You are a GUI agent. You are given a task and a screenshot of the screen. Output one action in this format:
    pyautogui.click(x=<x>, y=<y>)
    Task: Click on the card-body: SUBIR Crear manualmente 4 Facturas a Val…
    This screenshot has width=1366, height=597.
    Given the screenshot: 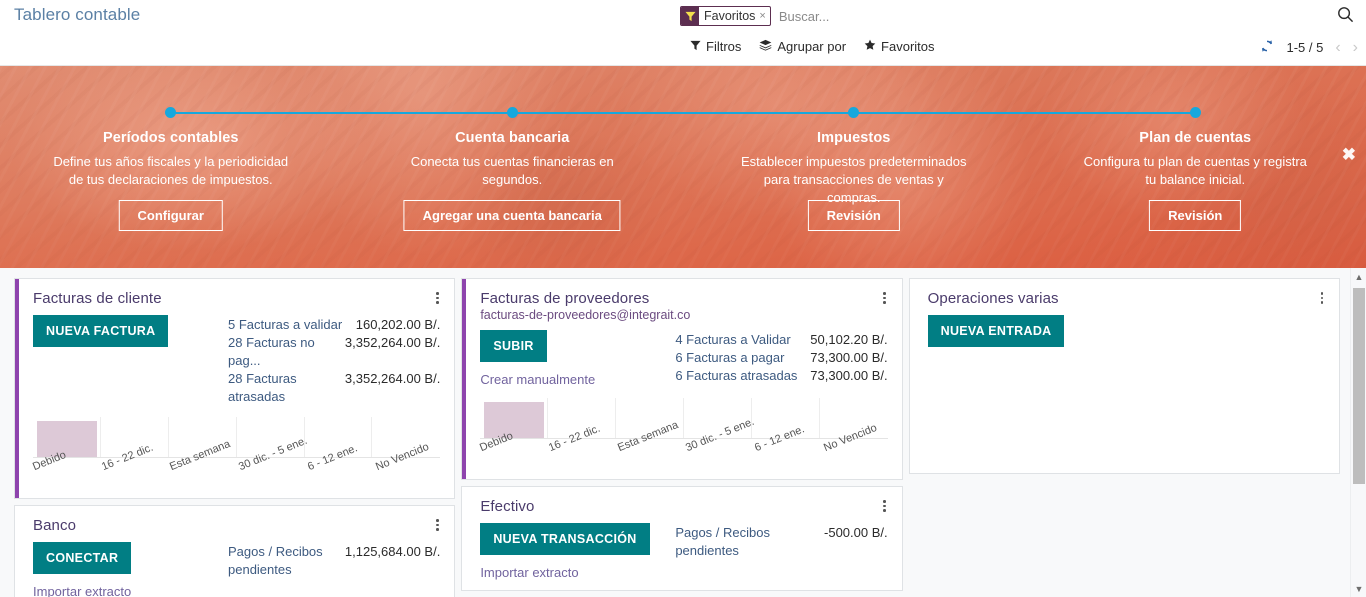 What is the action you would take?
    pyautogui.click(x=681, y=354)
    